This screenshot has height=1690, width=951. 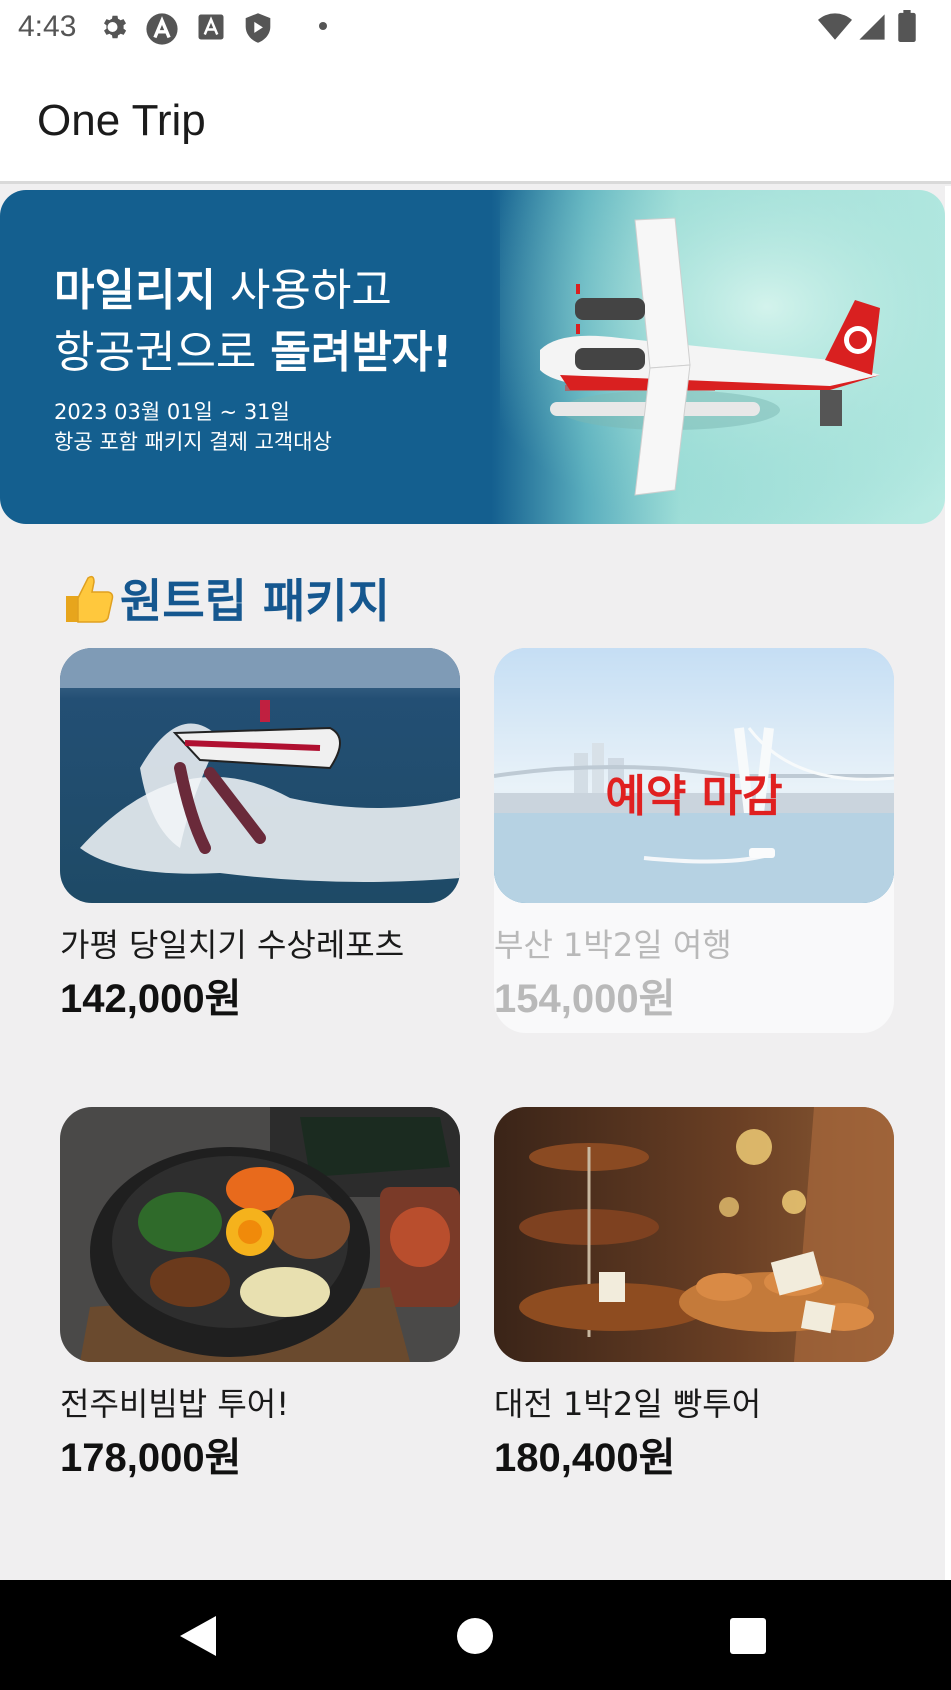 What do you see at coordinates (175, 1404) in the screenshot?
I see `package-name: 전주비빔밥 투어!` at bounding box center [175, 1404].